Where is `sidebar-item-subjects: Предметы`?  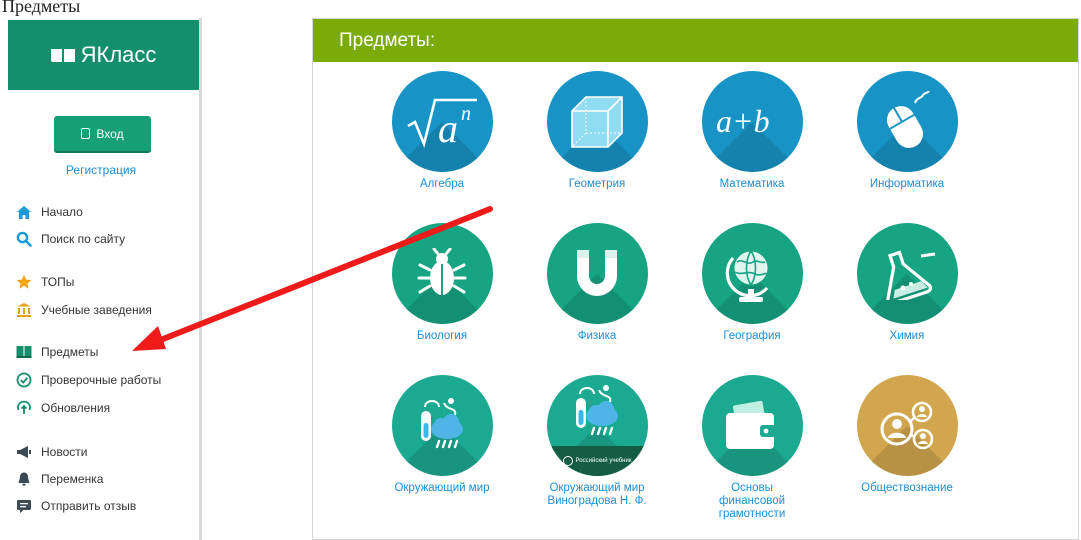
sidebar-item-subjects: Предметы is located at coordinates (57, 352).